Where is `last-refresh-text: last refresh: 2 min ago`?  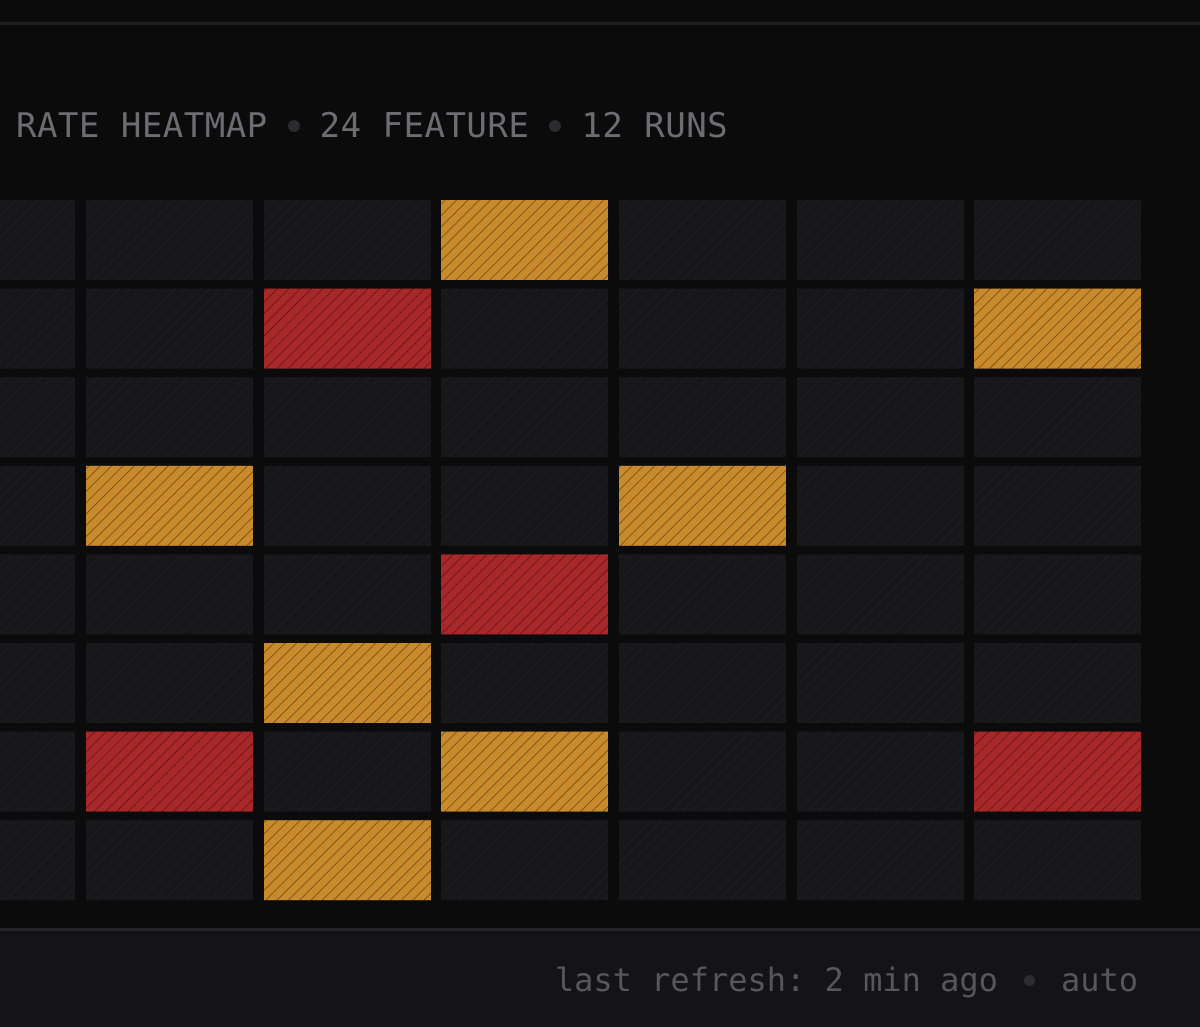
last-refresh-text: last refresh: 2 min ago is located at coordinates (776, 980).